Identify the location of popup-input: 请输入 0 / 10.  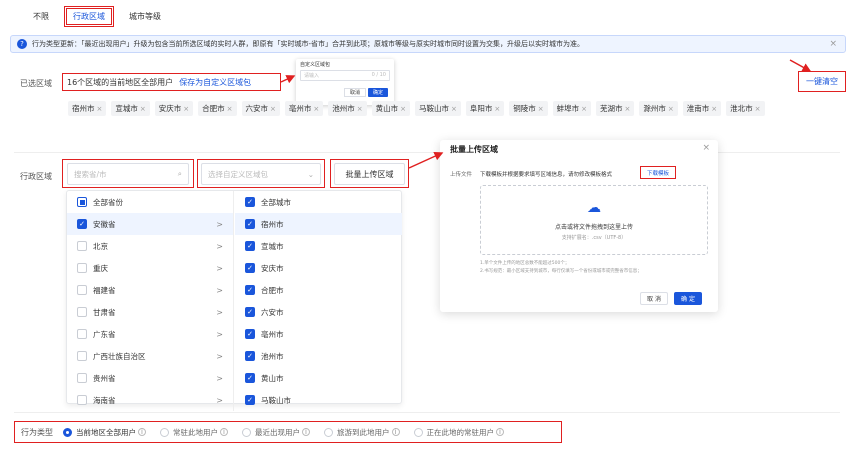
(345, 75).